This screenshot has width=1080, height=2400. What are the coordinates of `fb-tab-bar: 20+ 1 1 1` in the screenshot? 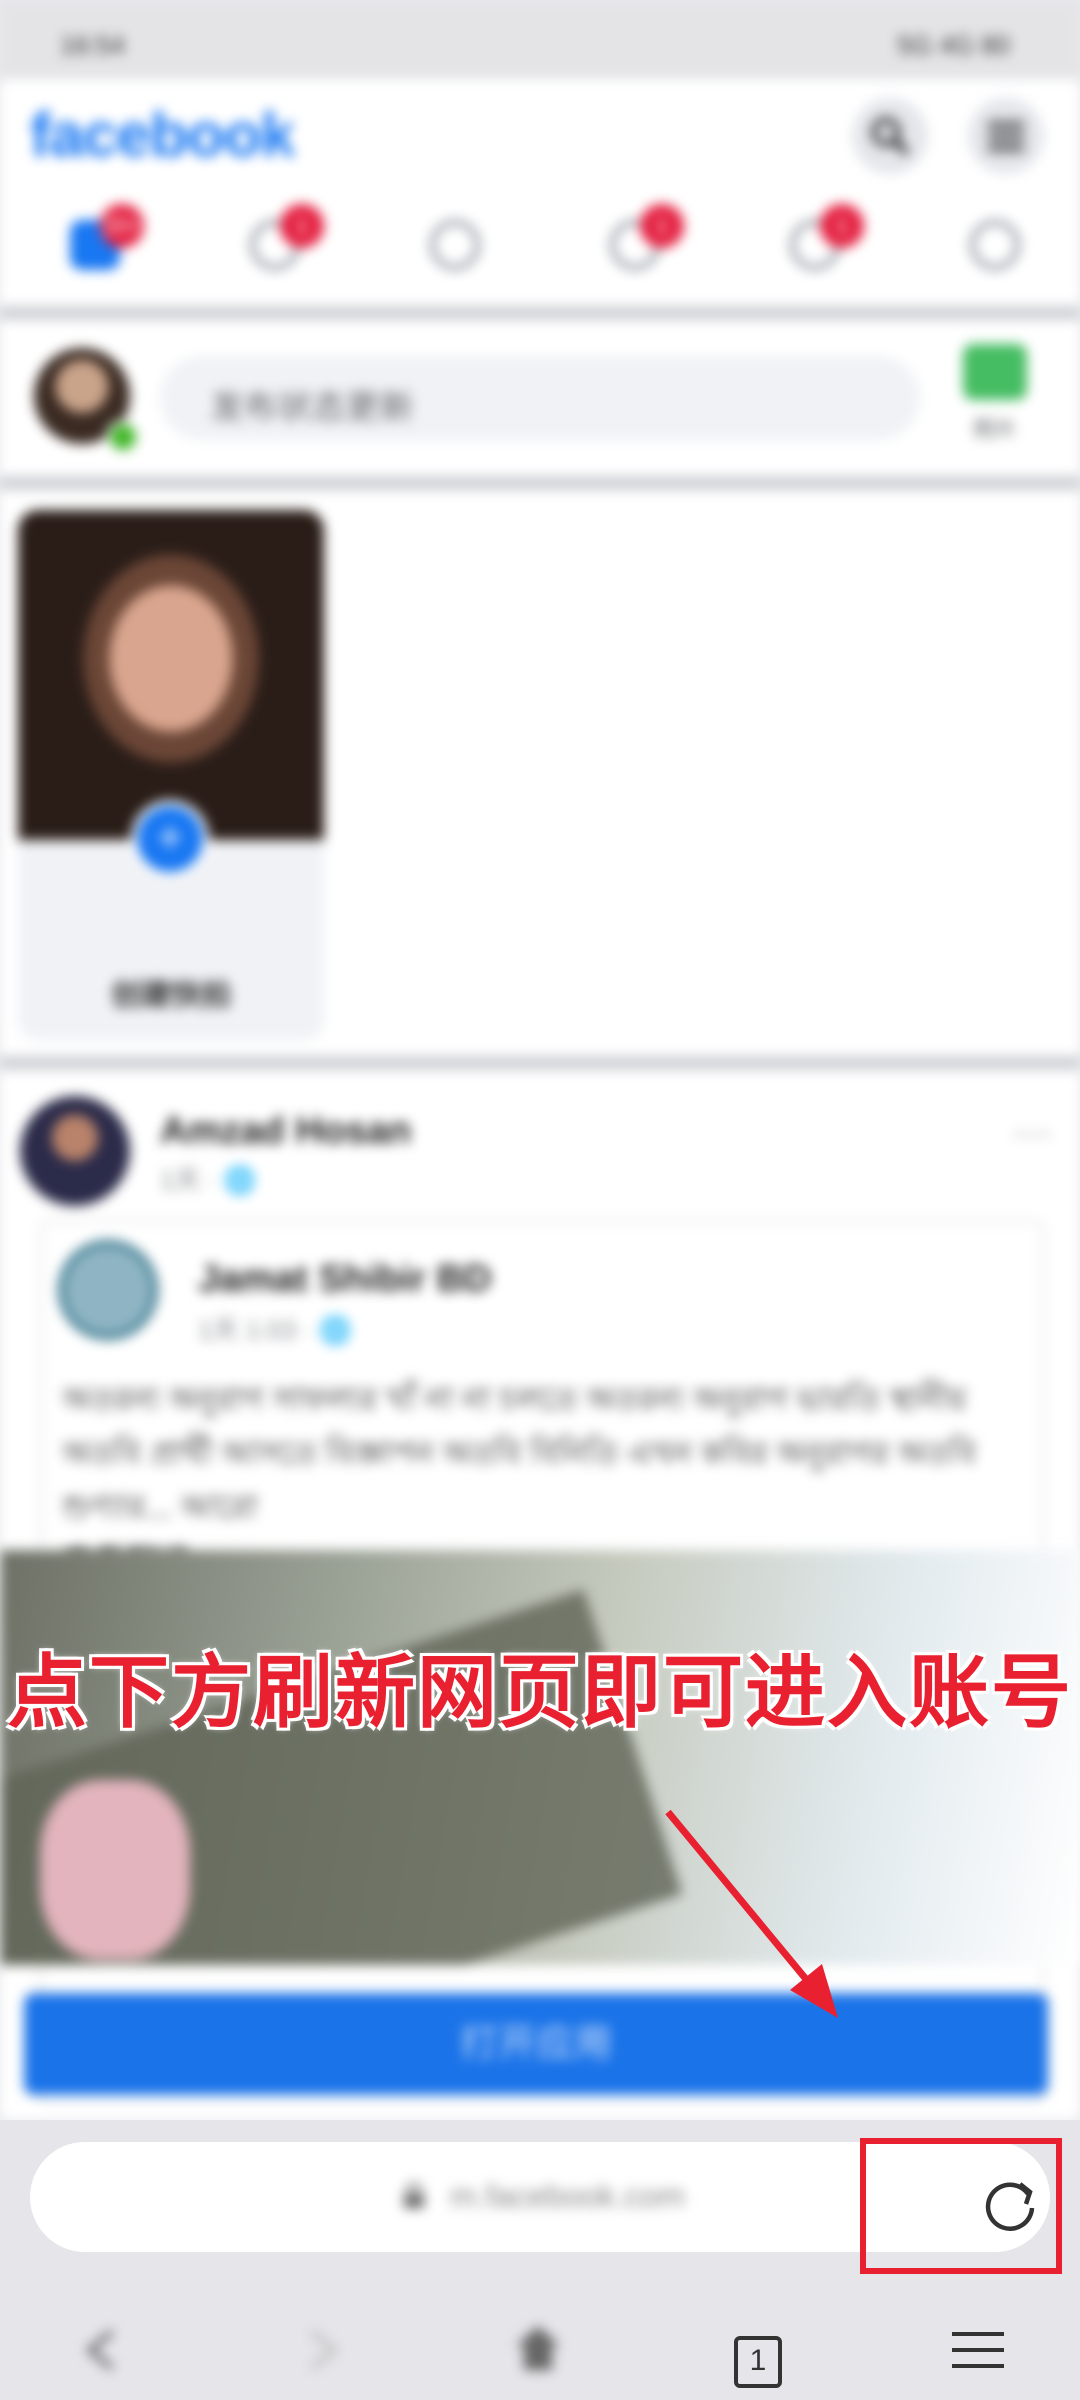 It's located at (540, 245).